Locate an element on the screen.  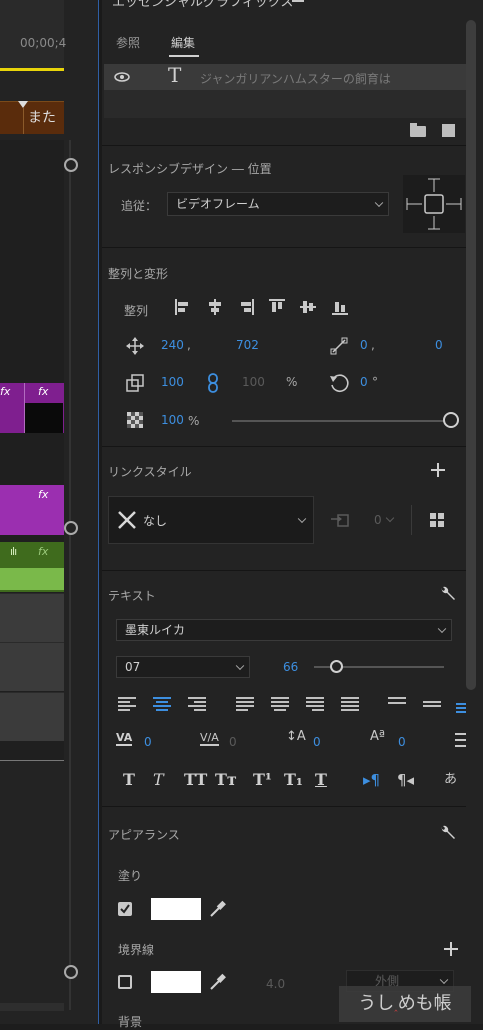
sync-style-icon is located at coordinates (340, 519).